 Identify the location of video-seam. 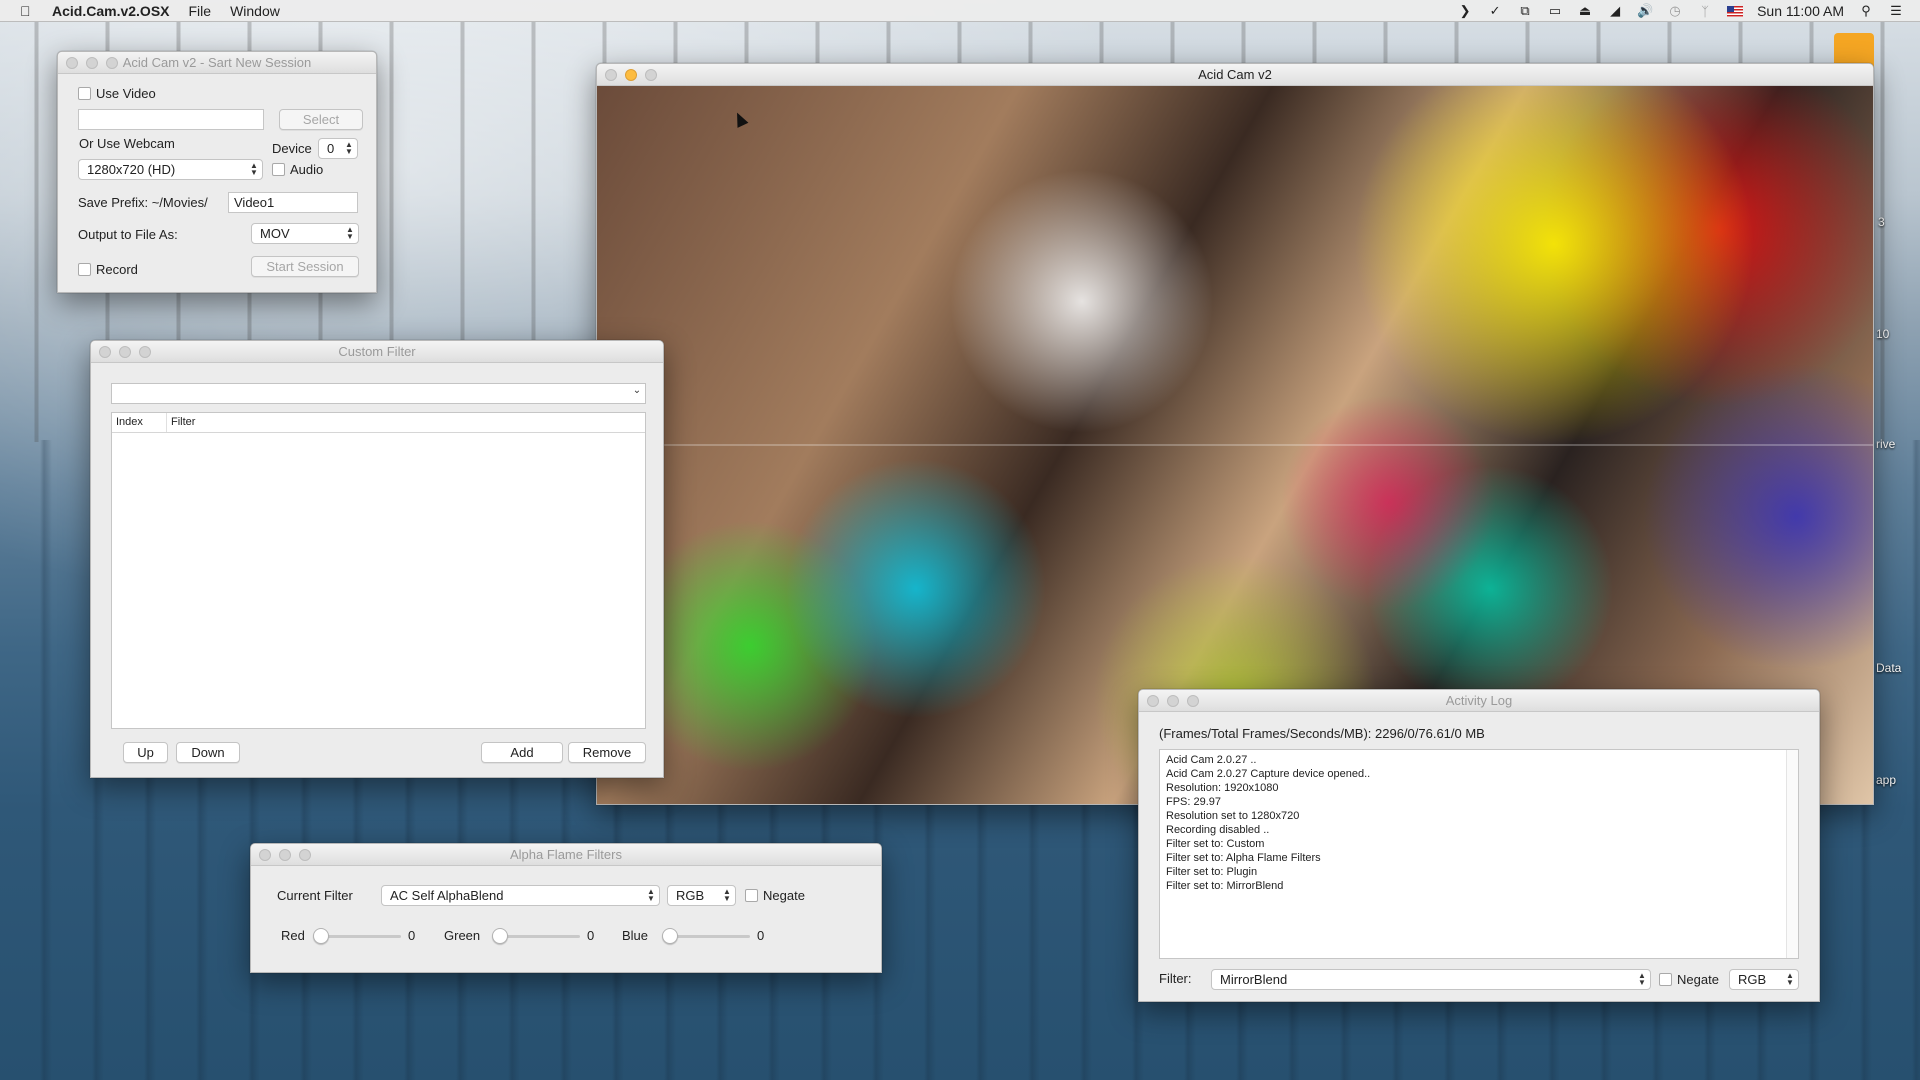
(1235, 445).